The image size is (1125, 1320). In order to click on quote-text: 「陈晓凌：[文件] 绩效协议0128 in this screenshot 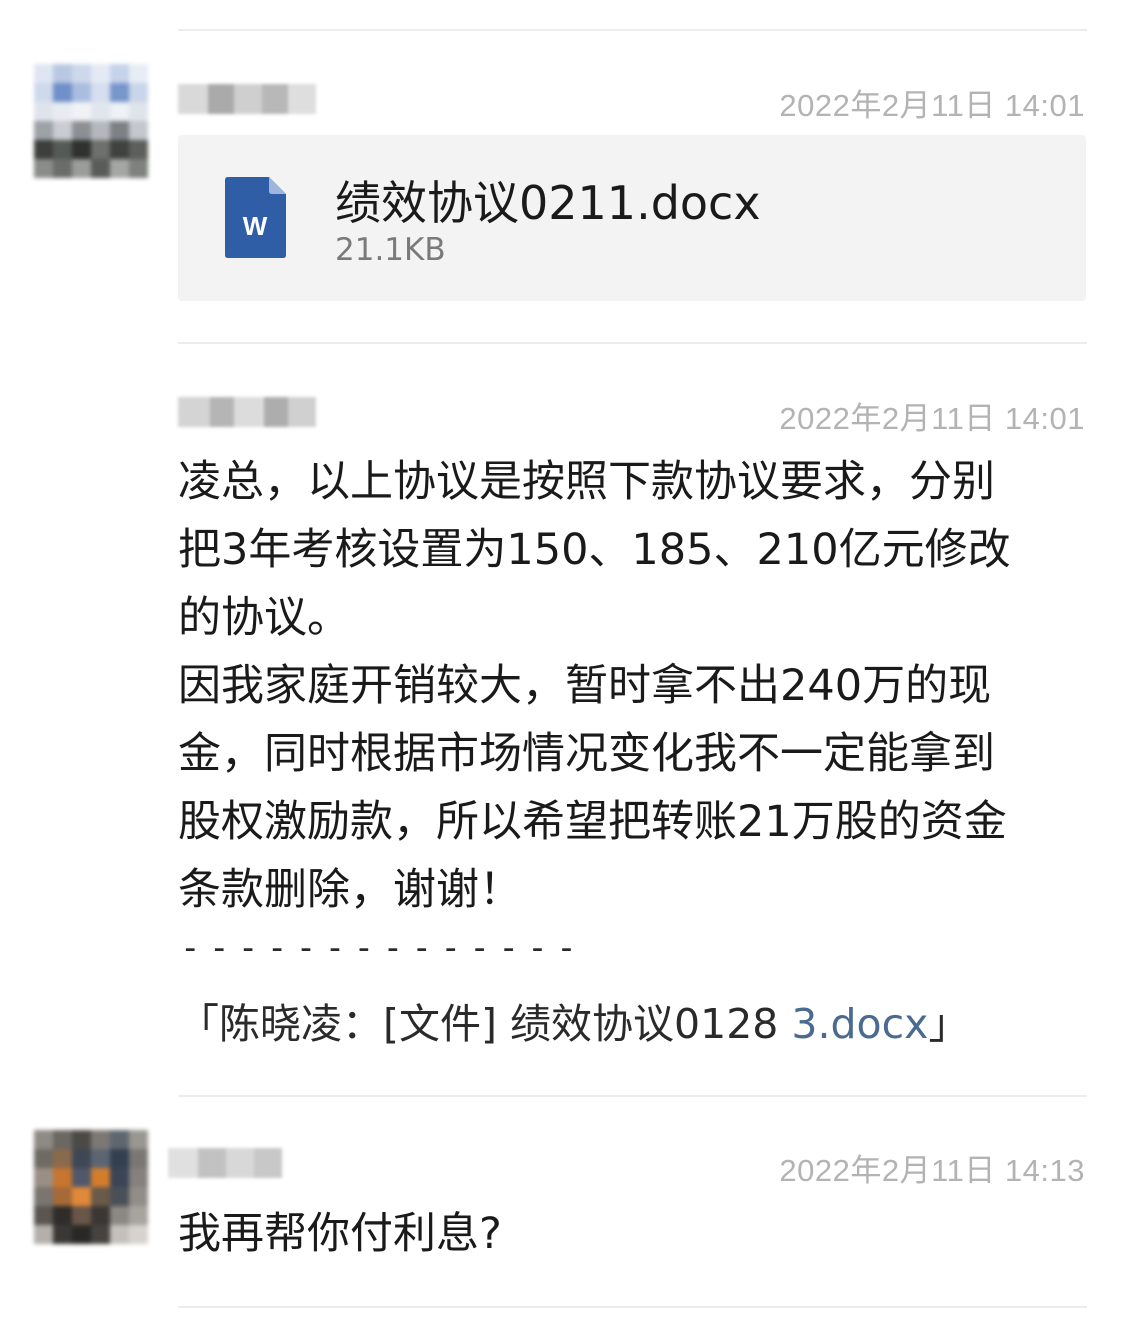, I will do `click(485, 1024)`.